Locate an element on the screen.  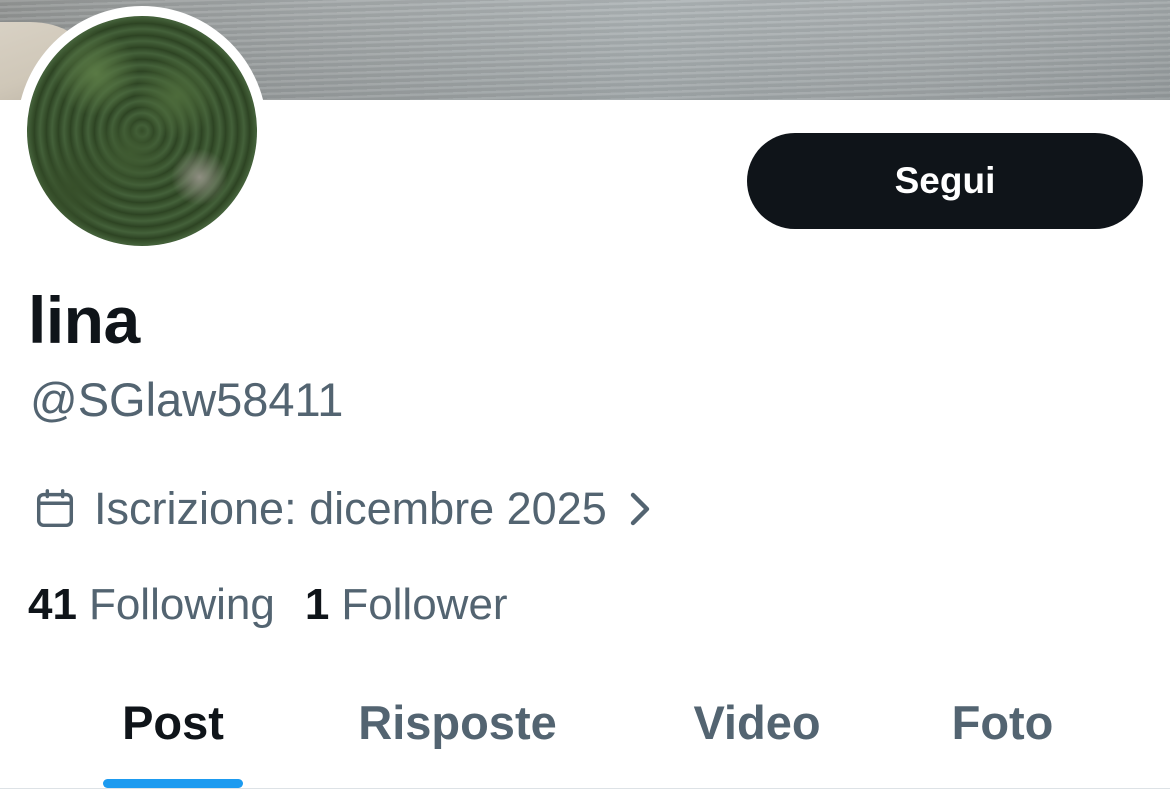
avatar is located at coordinates (142, 131).